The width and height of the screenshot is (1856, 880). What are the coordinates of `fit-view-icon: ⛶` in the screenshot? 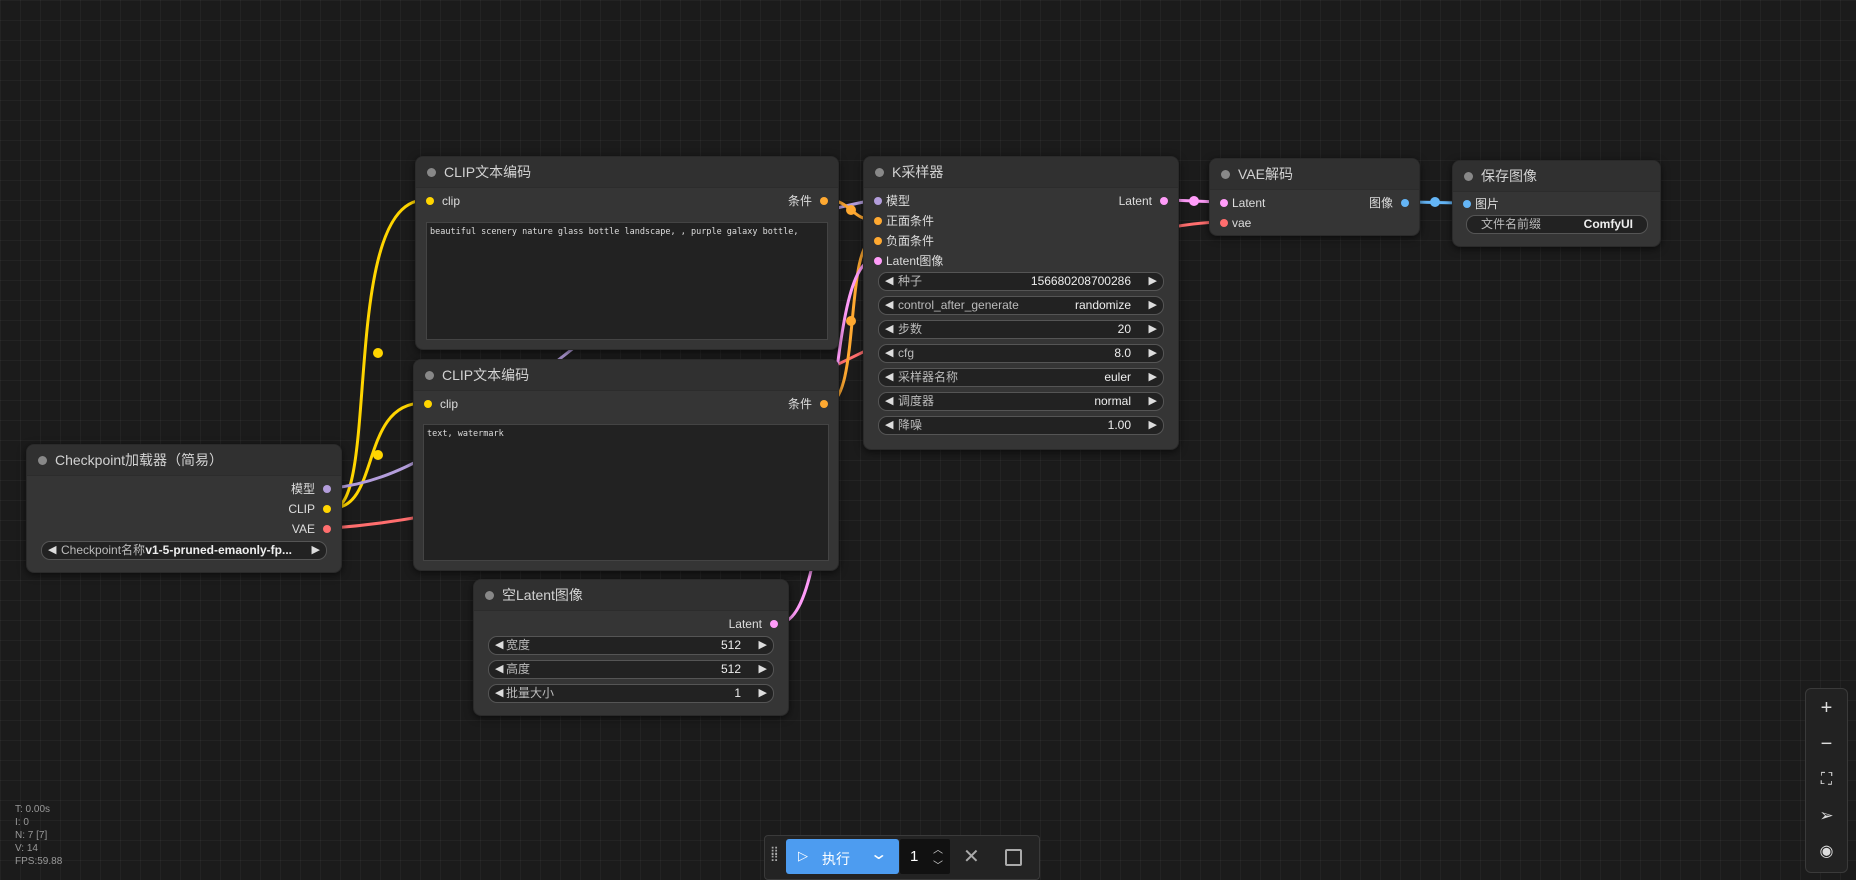 It's located at (1826, 780).